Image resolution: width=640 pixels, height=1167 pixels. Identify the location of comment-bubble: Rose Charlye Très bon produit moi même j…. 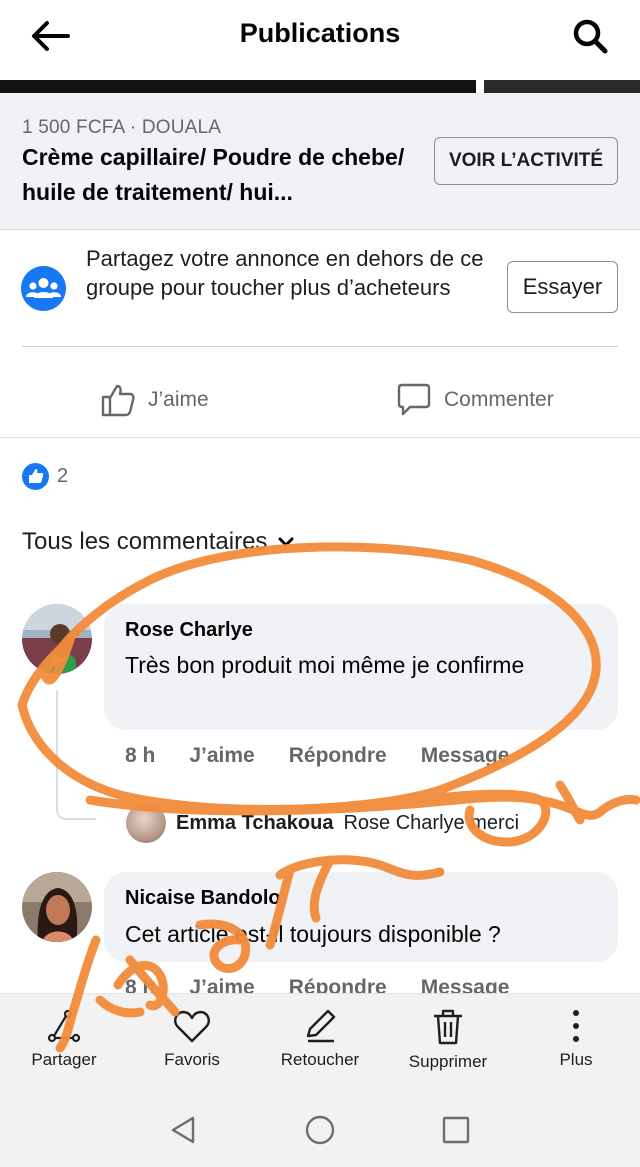
(361, 667).